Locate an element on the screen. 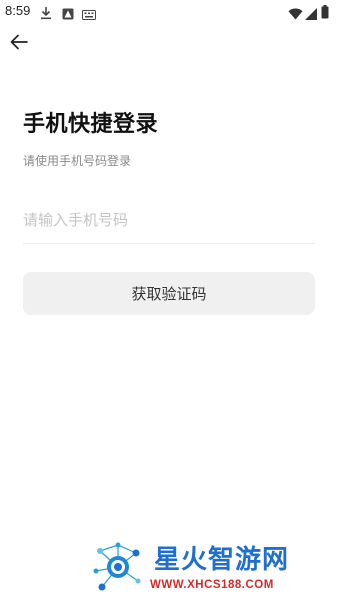  watermark: 星火智游网 WWW.XHCS188.COM is located at coordinates (212, 567).